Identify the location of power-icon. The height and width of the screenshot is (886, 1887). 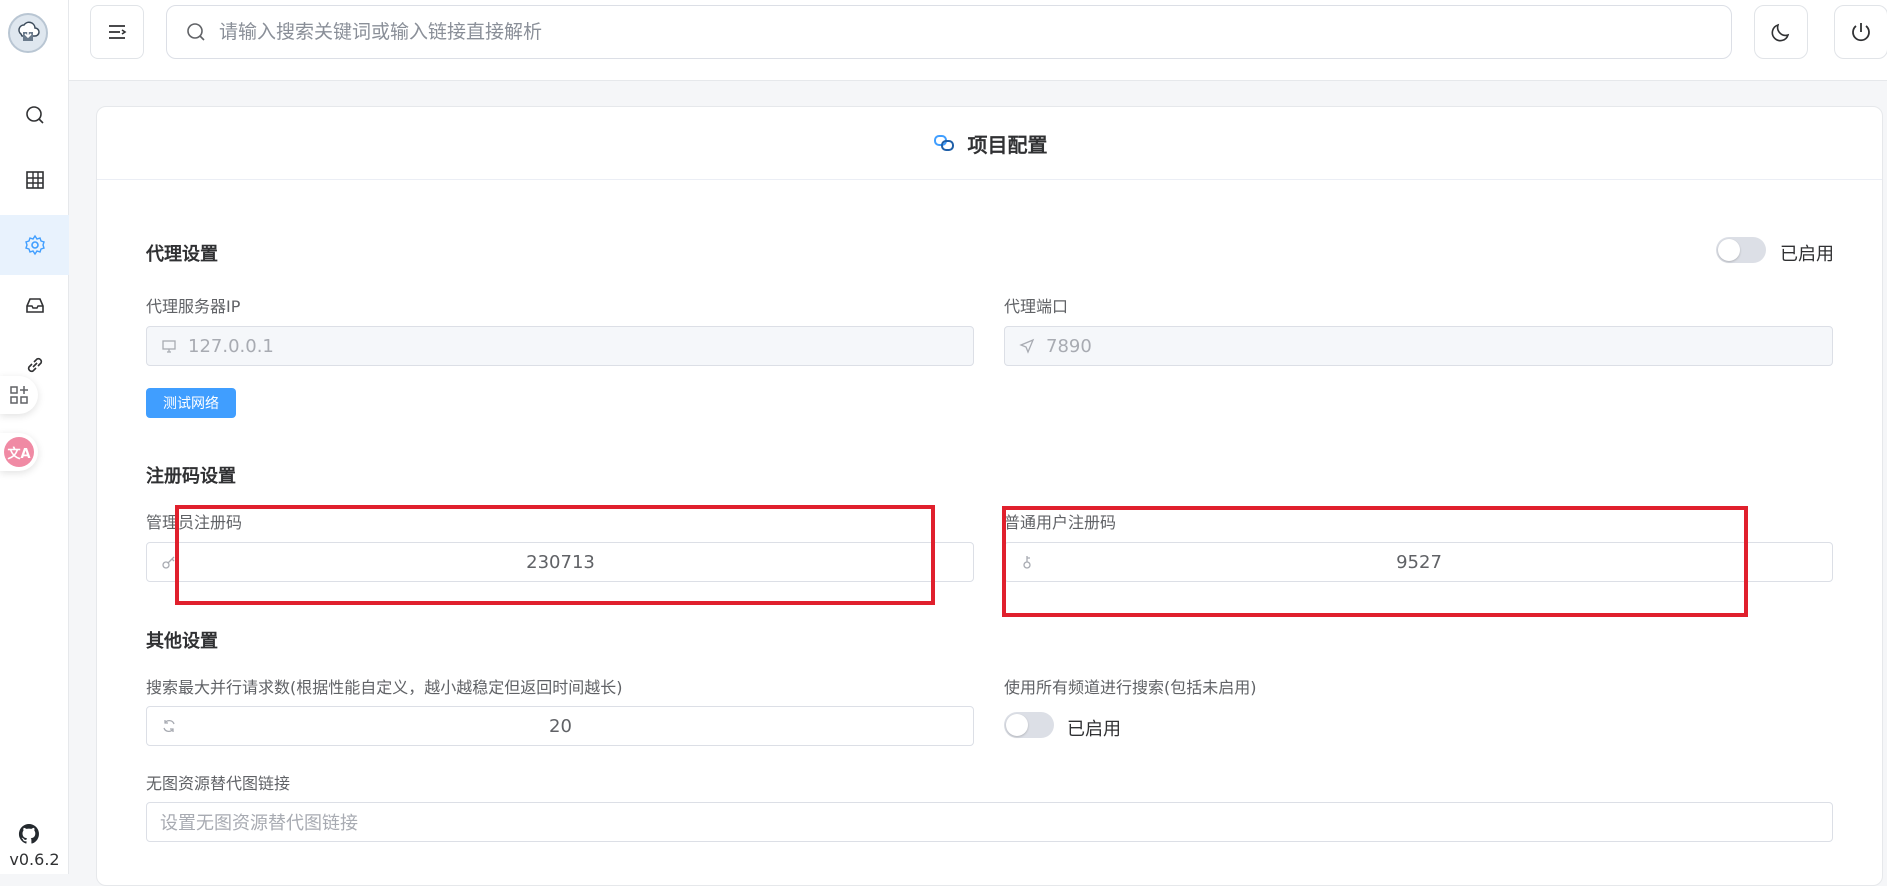
(1861, 32).